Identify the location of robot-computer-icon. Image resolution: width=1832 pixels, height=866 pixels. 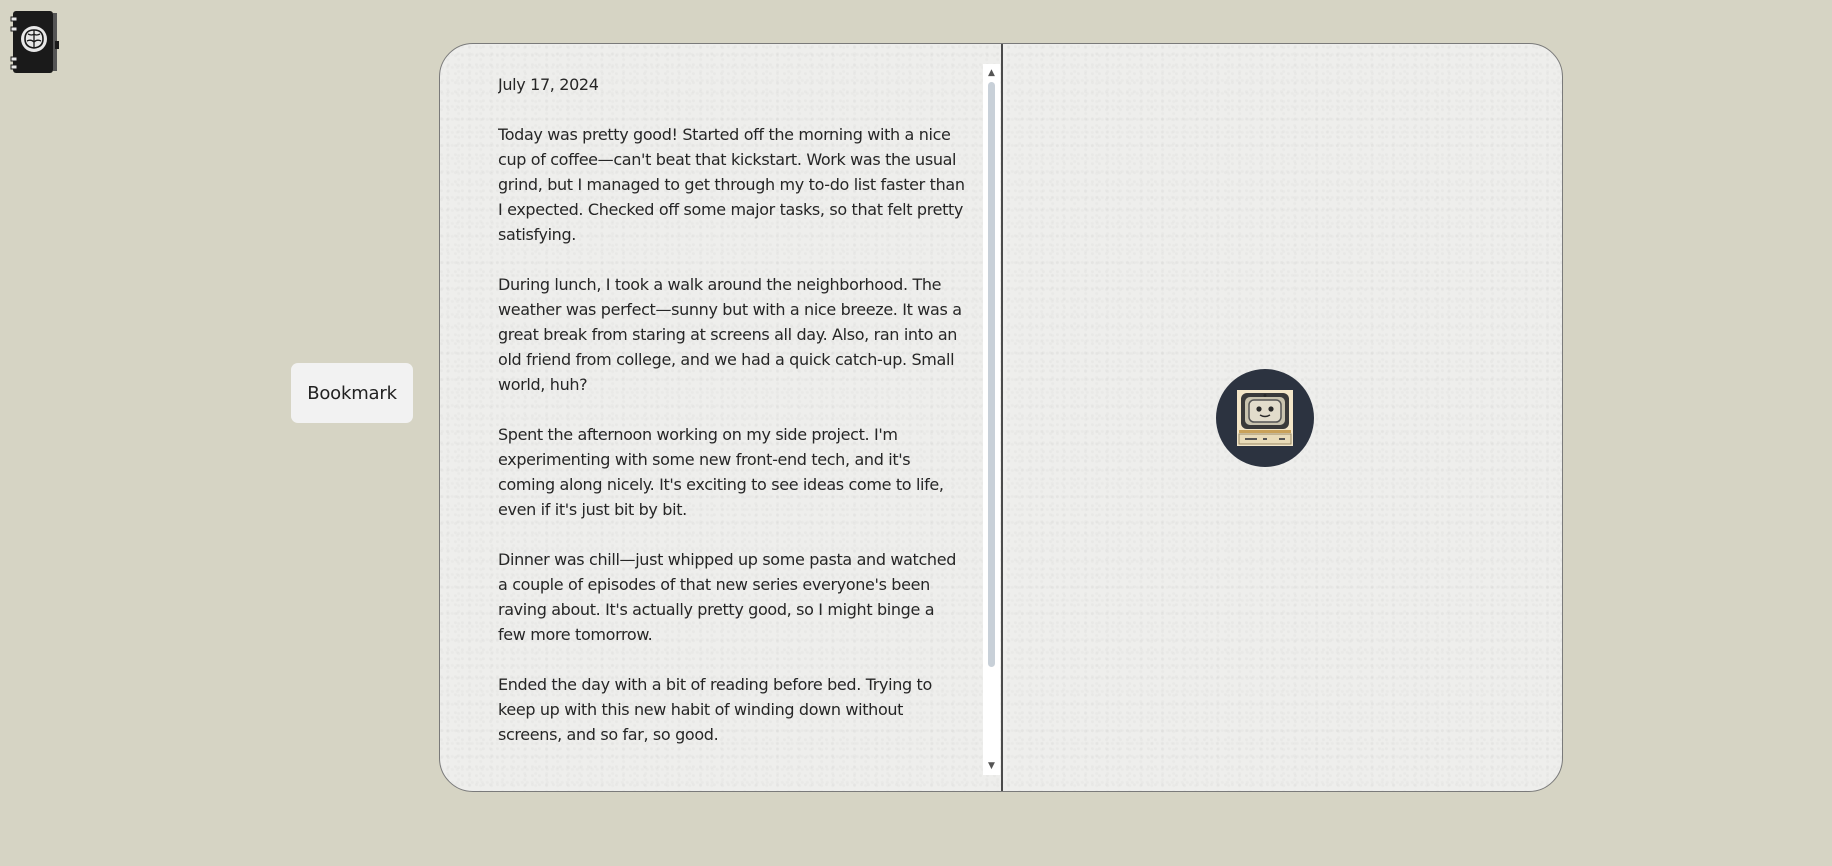
(1265, 418).